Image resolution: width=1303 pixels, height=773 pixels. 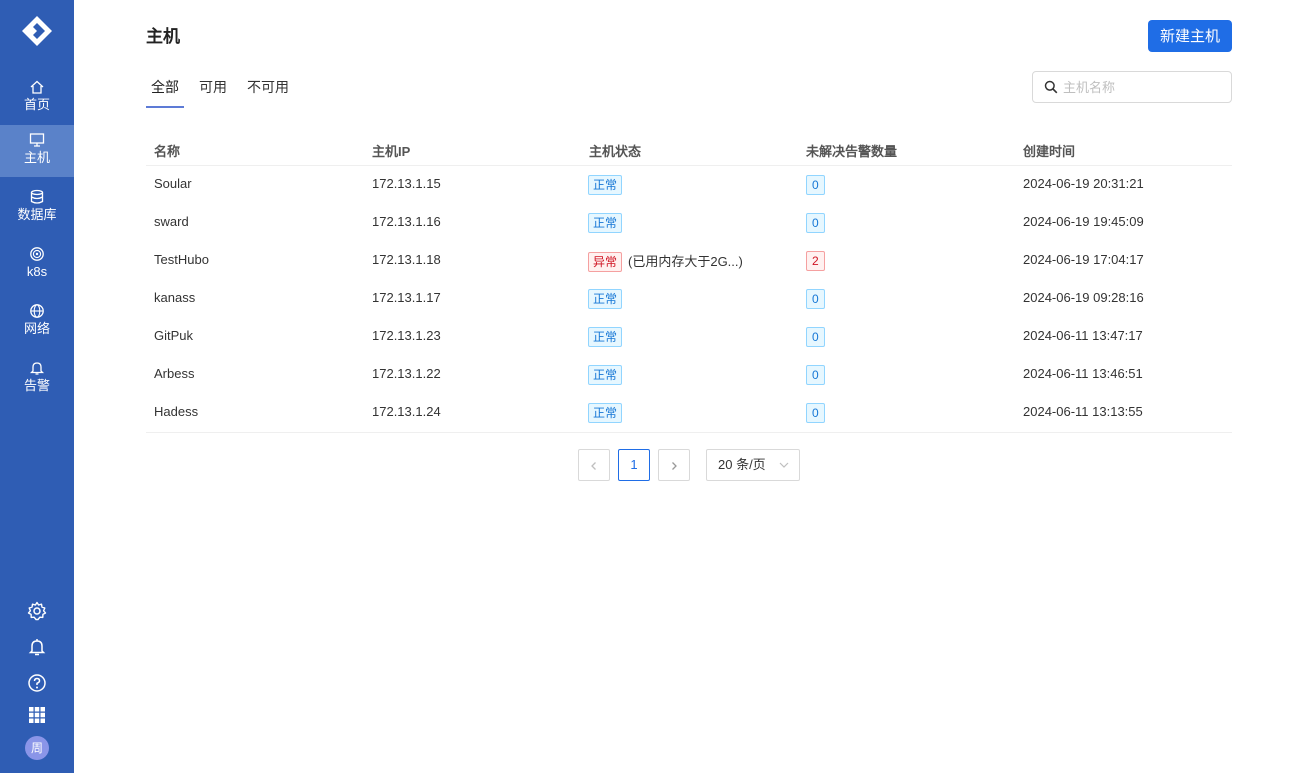 What do you see at coordinates (406, 373) in the screenshot?
I see `host-ip: 172.13.1.22` at bounding box center [406, 373].